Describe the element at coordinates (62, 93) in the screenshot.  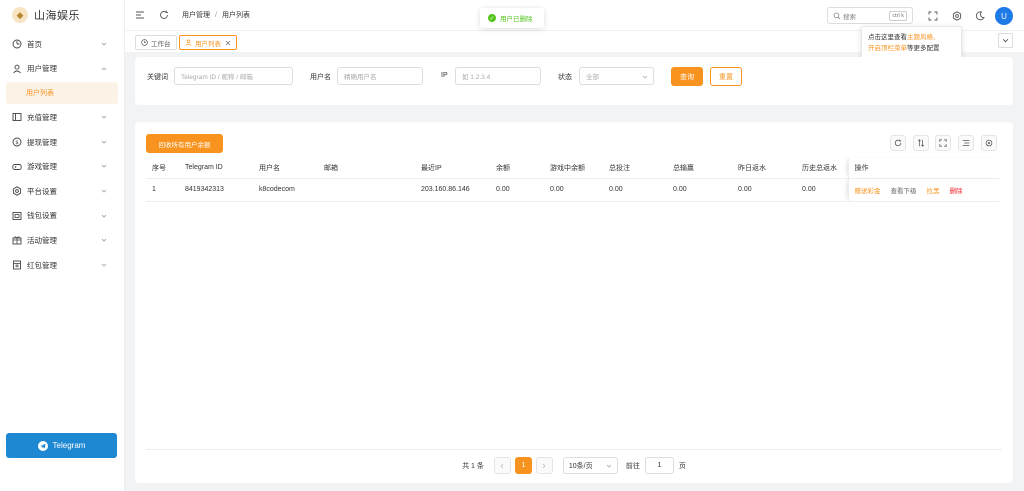
I see `sidebar-subitem-user-list: 用户列表` at that location.